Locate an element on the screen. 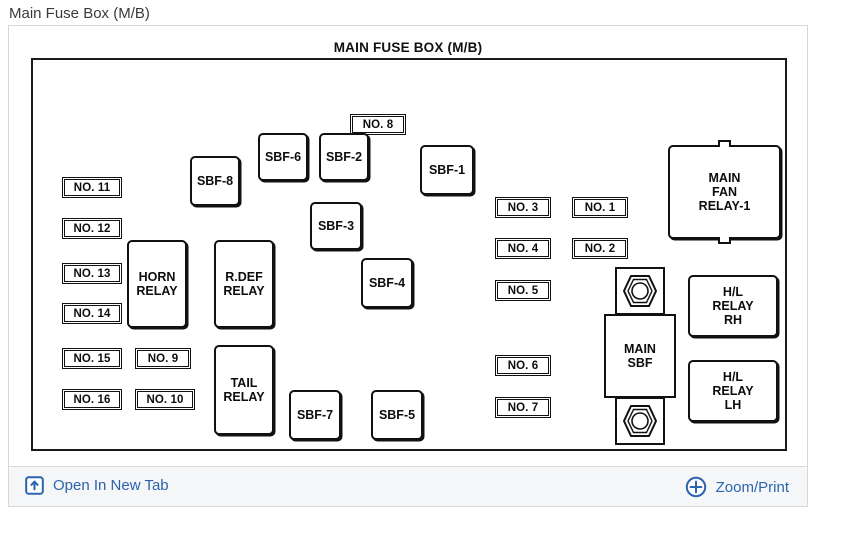 The height and width of the screenshot is (540, 850). fuse-tag-no-5: NO. 5 is located at coordinates (523, 290).